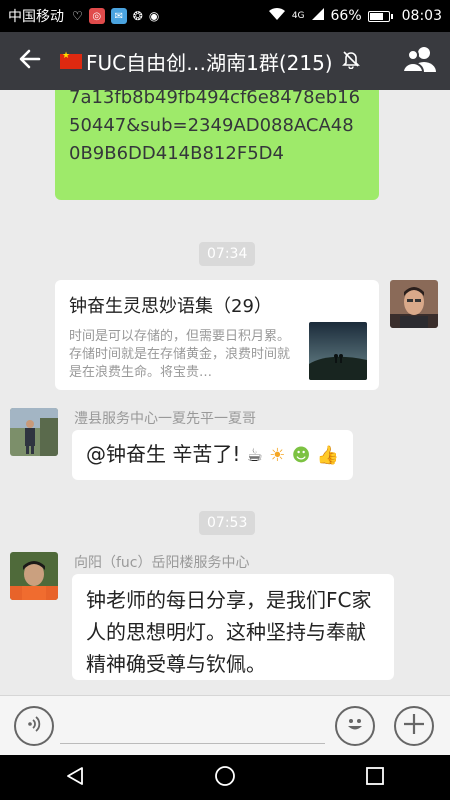  What do you see at coordinates (380, 16) in the screenshot?
I see `battery-icon` at bounding box center [380, 16].